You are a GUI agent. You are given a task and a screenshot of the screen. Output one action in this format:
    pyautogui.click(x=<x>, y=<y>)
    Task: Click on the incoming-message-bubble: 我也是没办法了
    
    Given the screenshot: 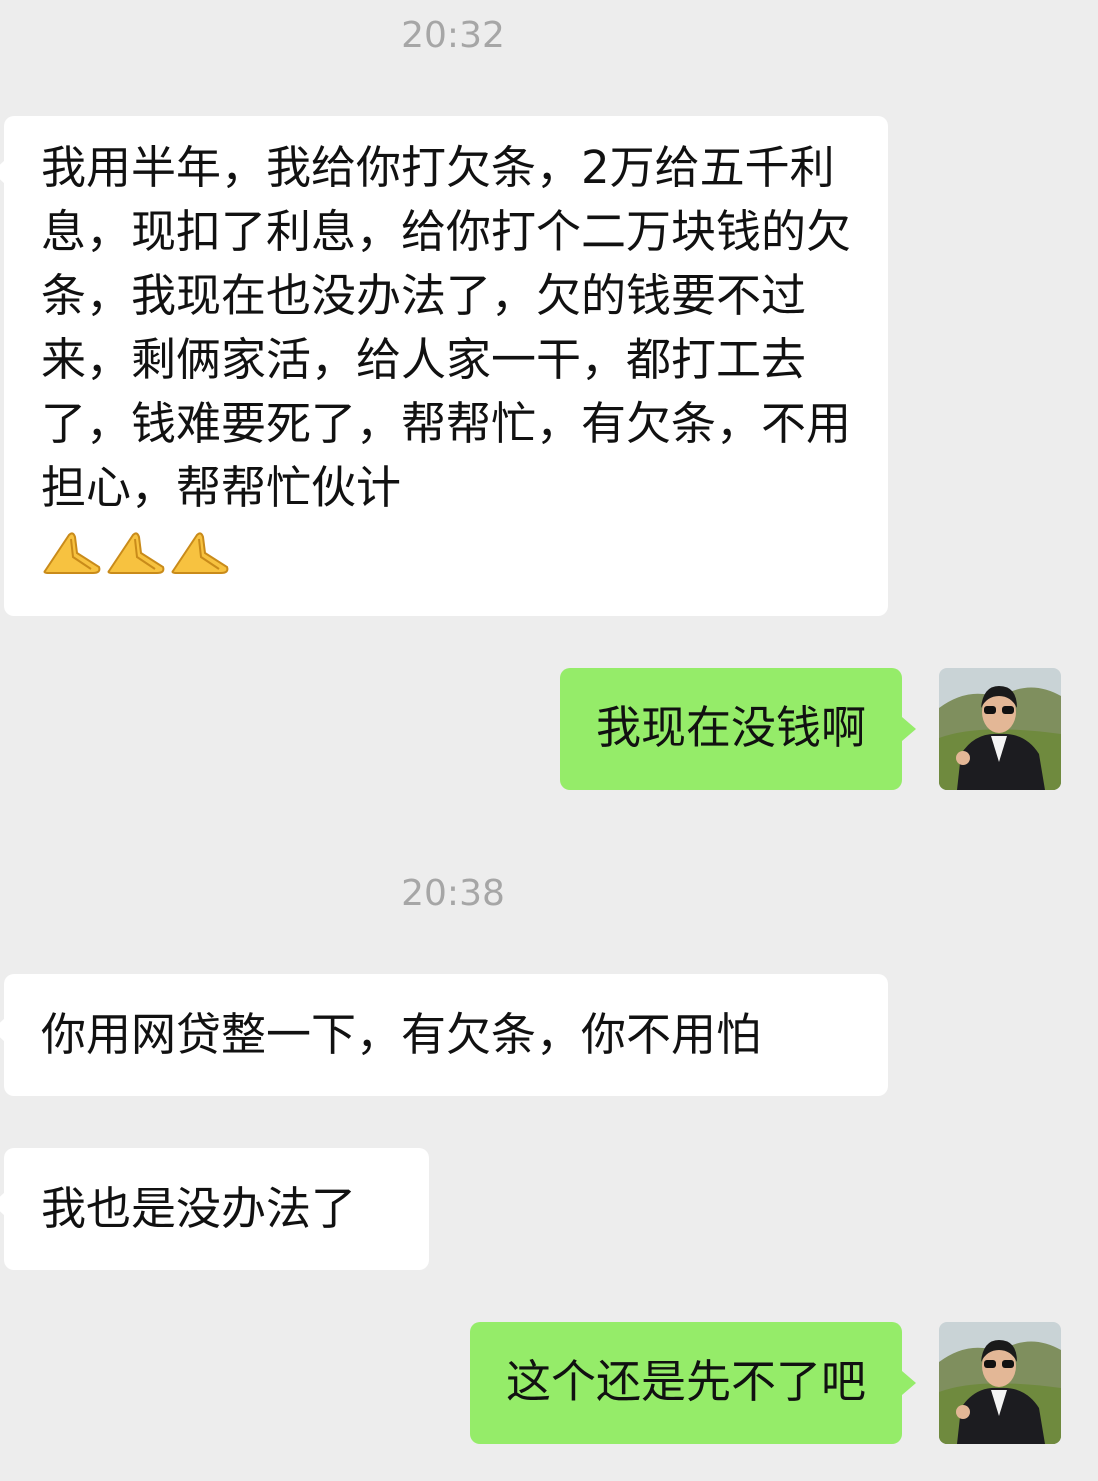 What is the action you would take?
    pyautogui.click(x=214, y=1209)
    